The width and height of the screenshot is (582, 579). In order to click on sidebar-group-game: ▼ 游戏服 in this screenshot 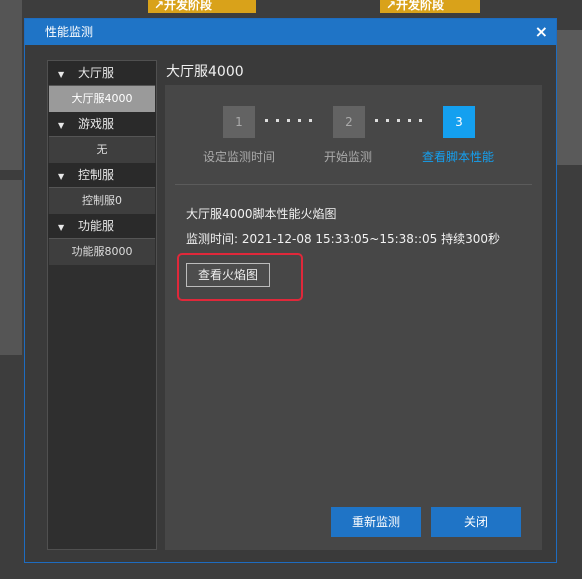, I will do `click(102, 124)`.